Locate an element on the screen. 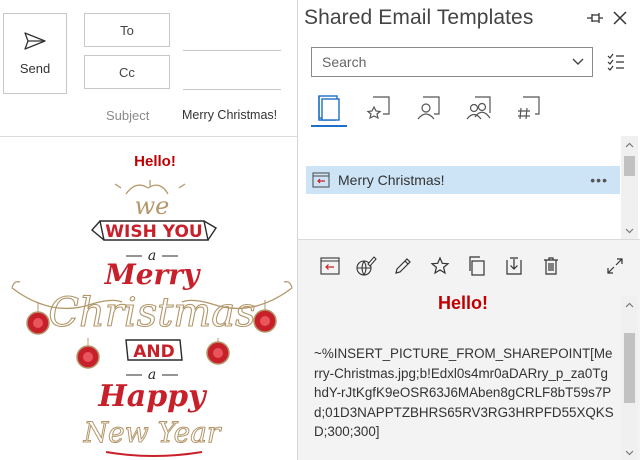 The image size is (640, 460). template-list: Merry Christmas! ••• is located at coordinates (469, 187).